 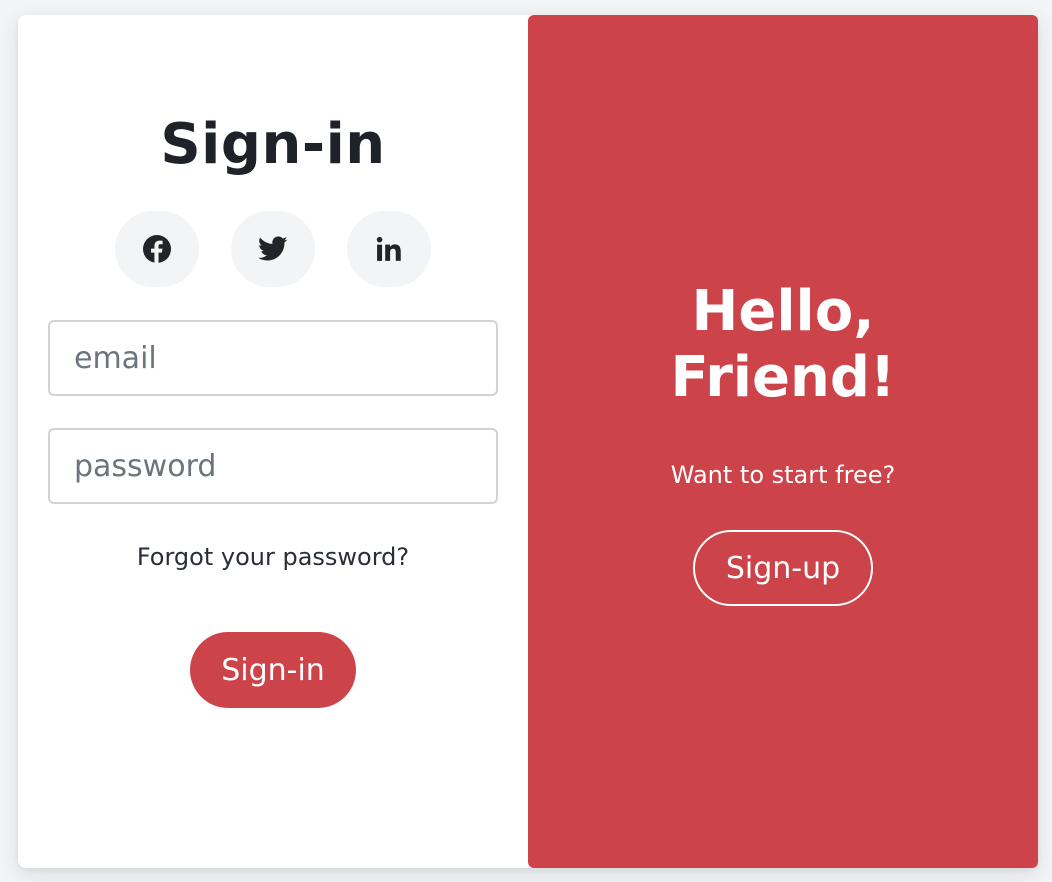 I want to click on sign-up-tagline: Want to start free?, so click(x=783, y=475).